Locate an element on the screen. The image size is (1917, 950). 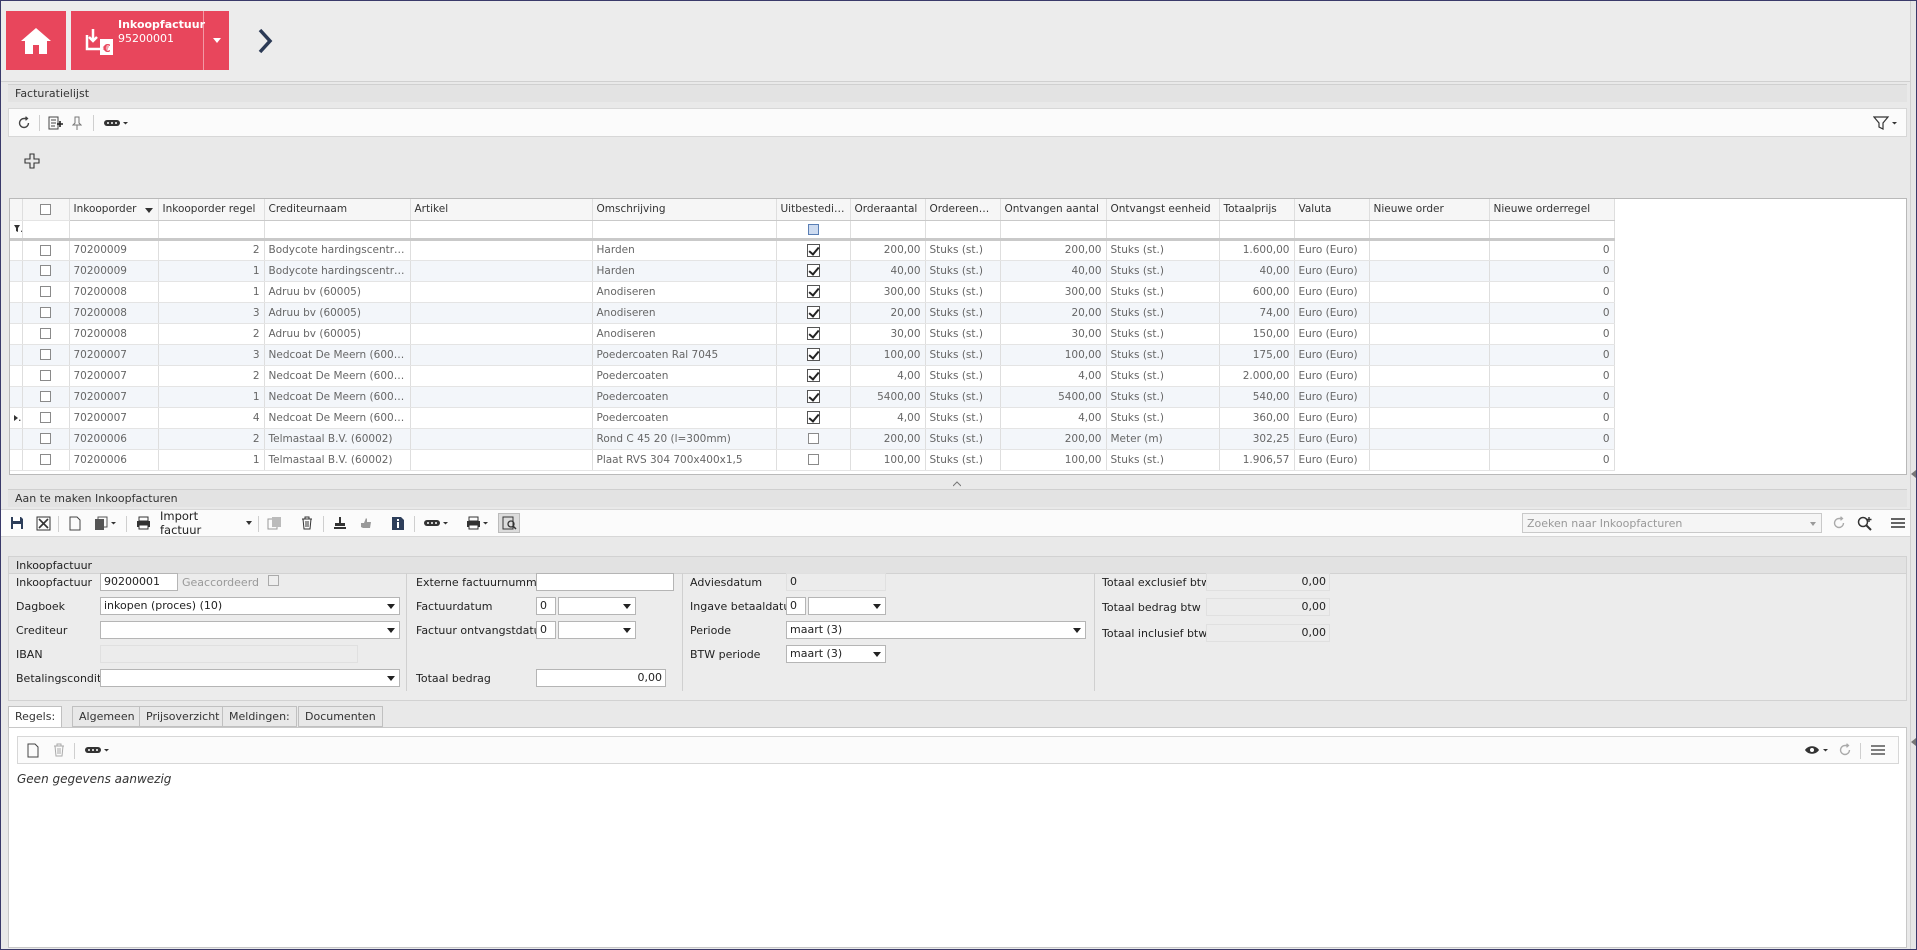
merge-icon is located at coordinates (275, 523).